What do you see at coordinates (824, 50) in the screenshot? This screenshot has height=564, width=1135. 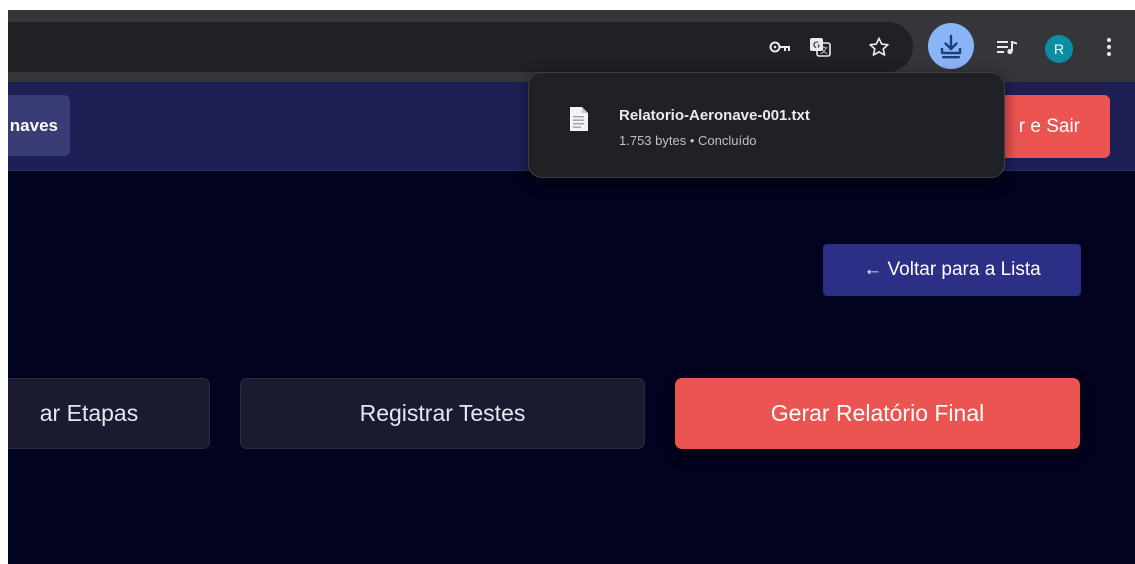 I see `svg-text: 文` at bounding box center [824, 50].